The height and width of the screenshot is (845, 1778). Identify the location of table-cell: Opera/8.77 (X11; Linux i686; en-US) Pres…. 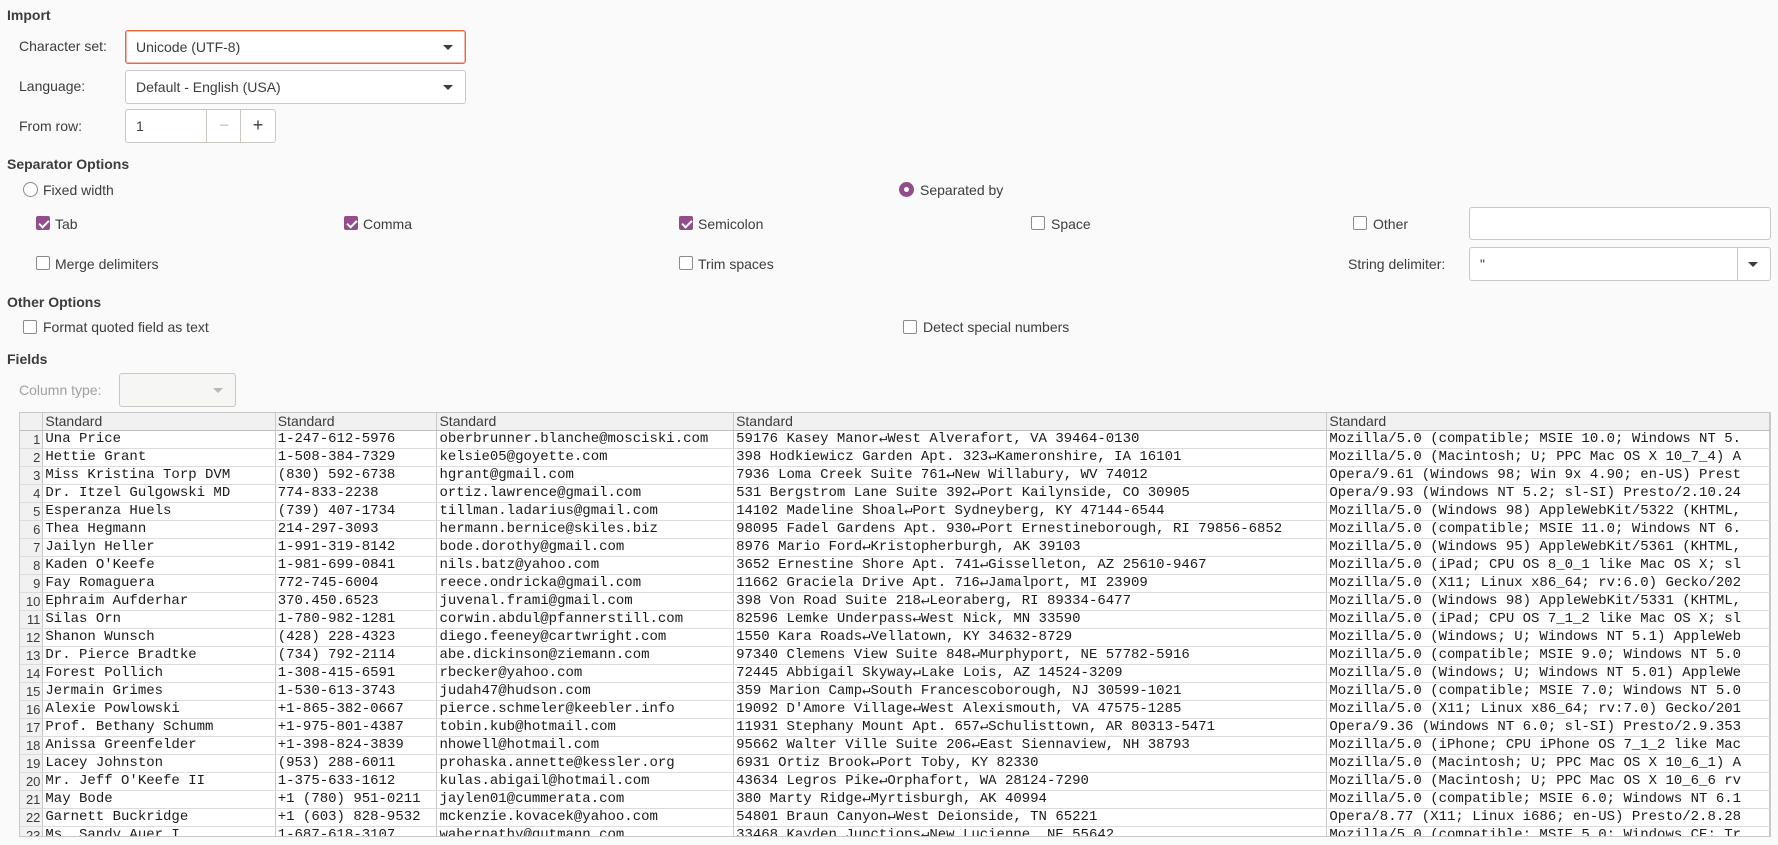
(1548, 817).